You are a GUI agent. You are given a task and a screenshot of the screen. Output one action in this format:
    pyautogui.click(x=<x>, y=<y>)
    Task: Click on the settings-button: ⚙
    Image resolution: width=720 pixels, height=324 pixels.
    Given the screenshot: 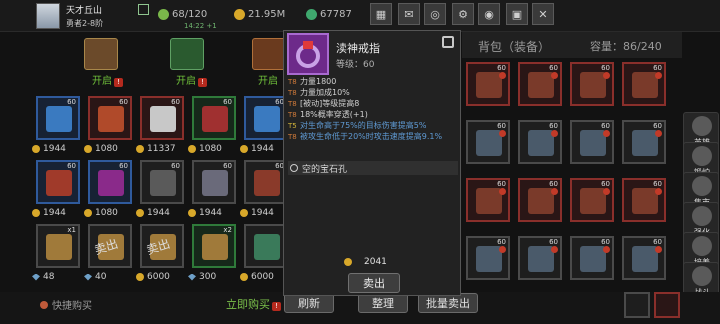 What is the action you would take?
    pyautogui.click(x=463, y=14)
    